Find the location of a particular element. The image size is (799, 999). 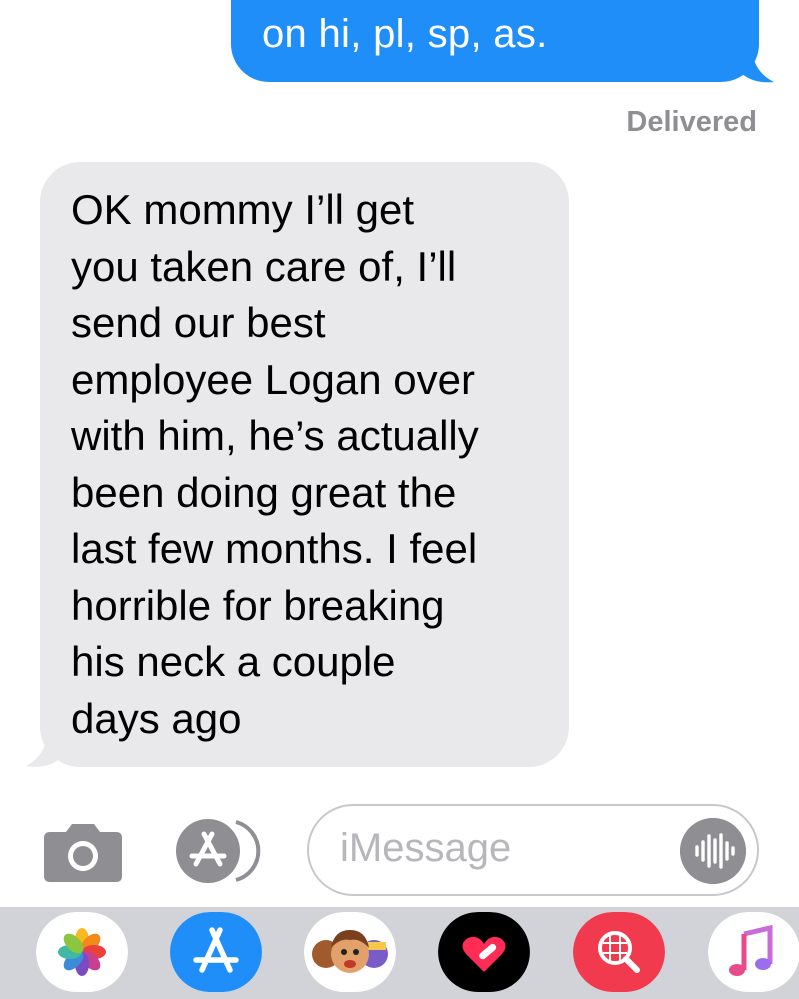

message-line: last few months. I feel is located at coordinates (274, 548).